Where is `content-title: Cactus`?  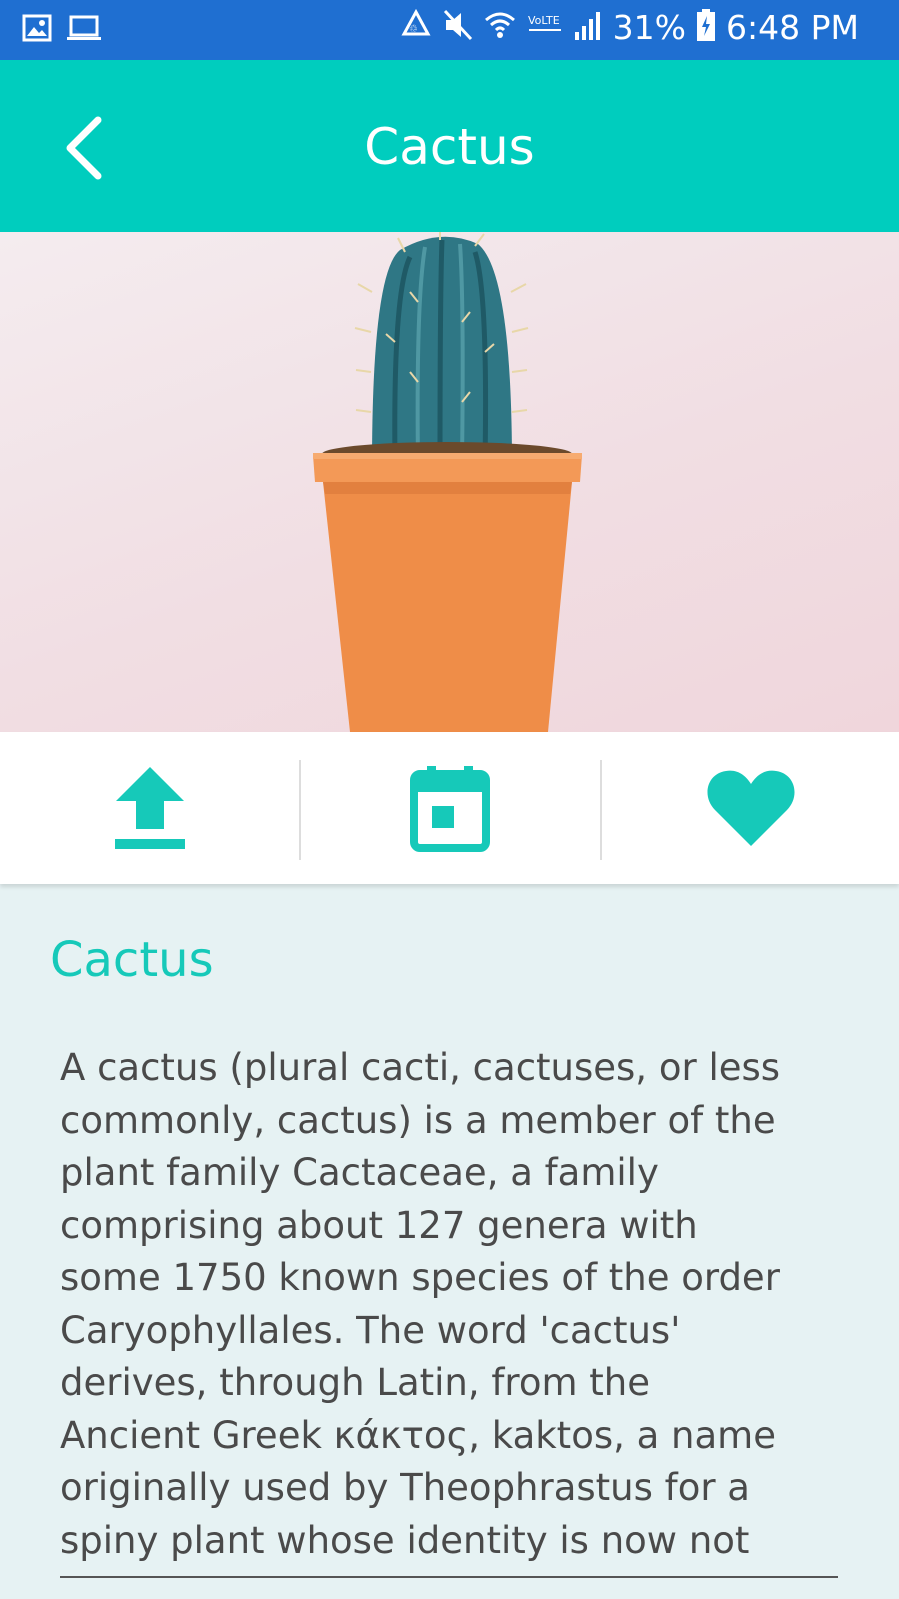
content-title: Cactus is located at coordinates (132, 960).